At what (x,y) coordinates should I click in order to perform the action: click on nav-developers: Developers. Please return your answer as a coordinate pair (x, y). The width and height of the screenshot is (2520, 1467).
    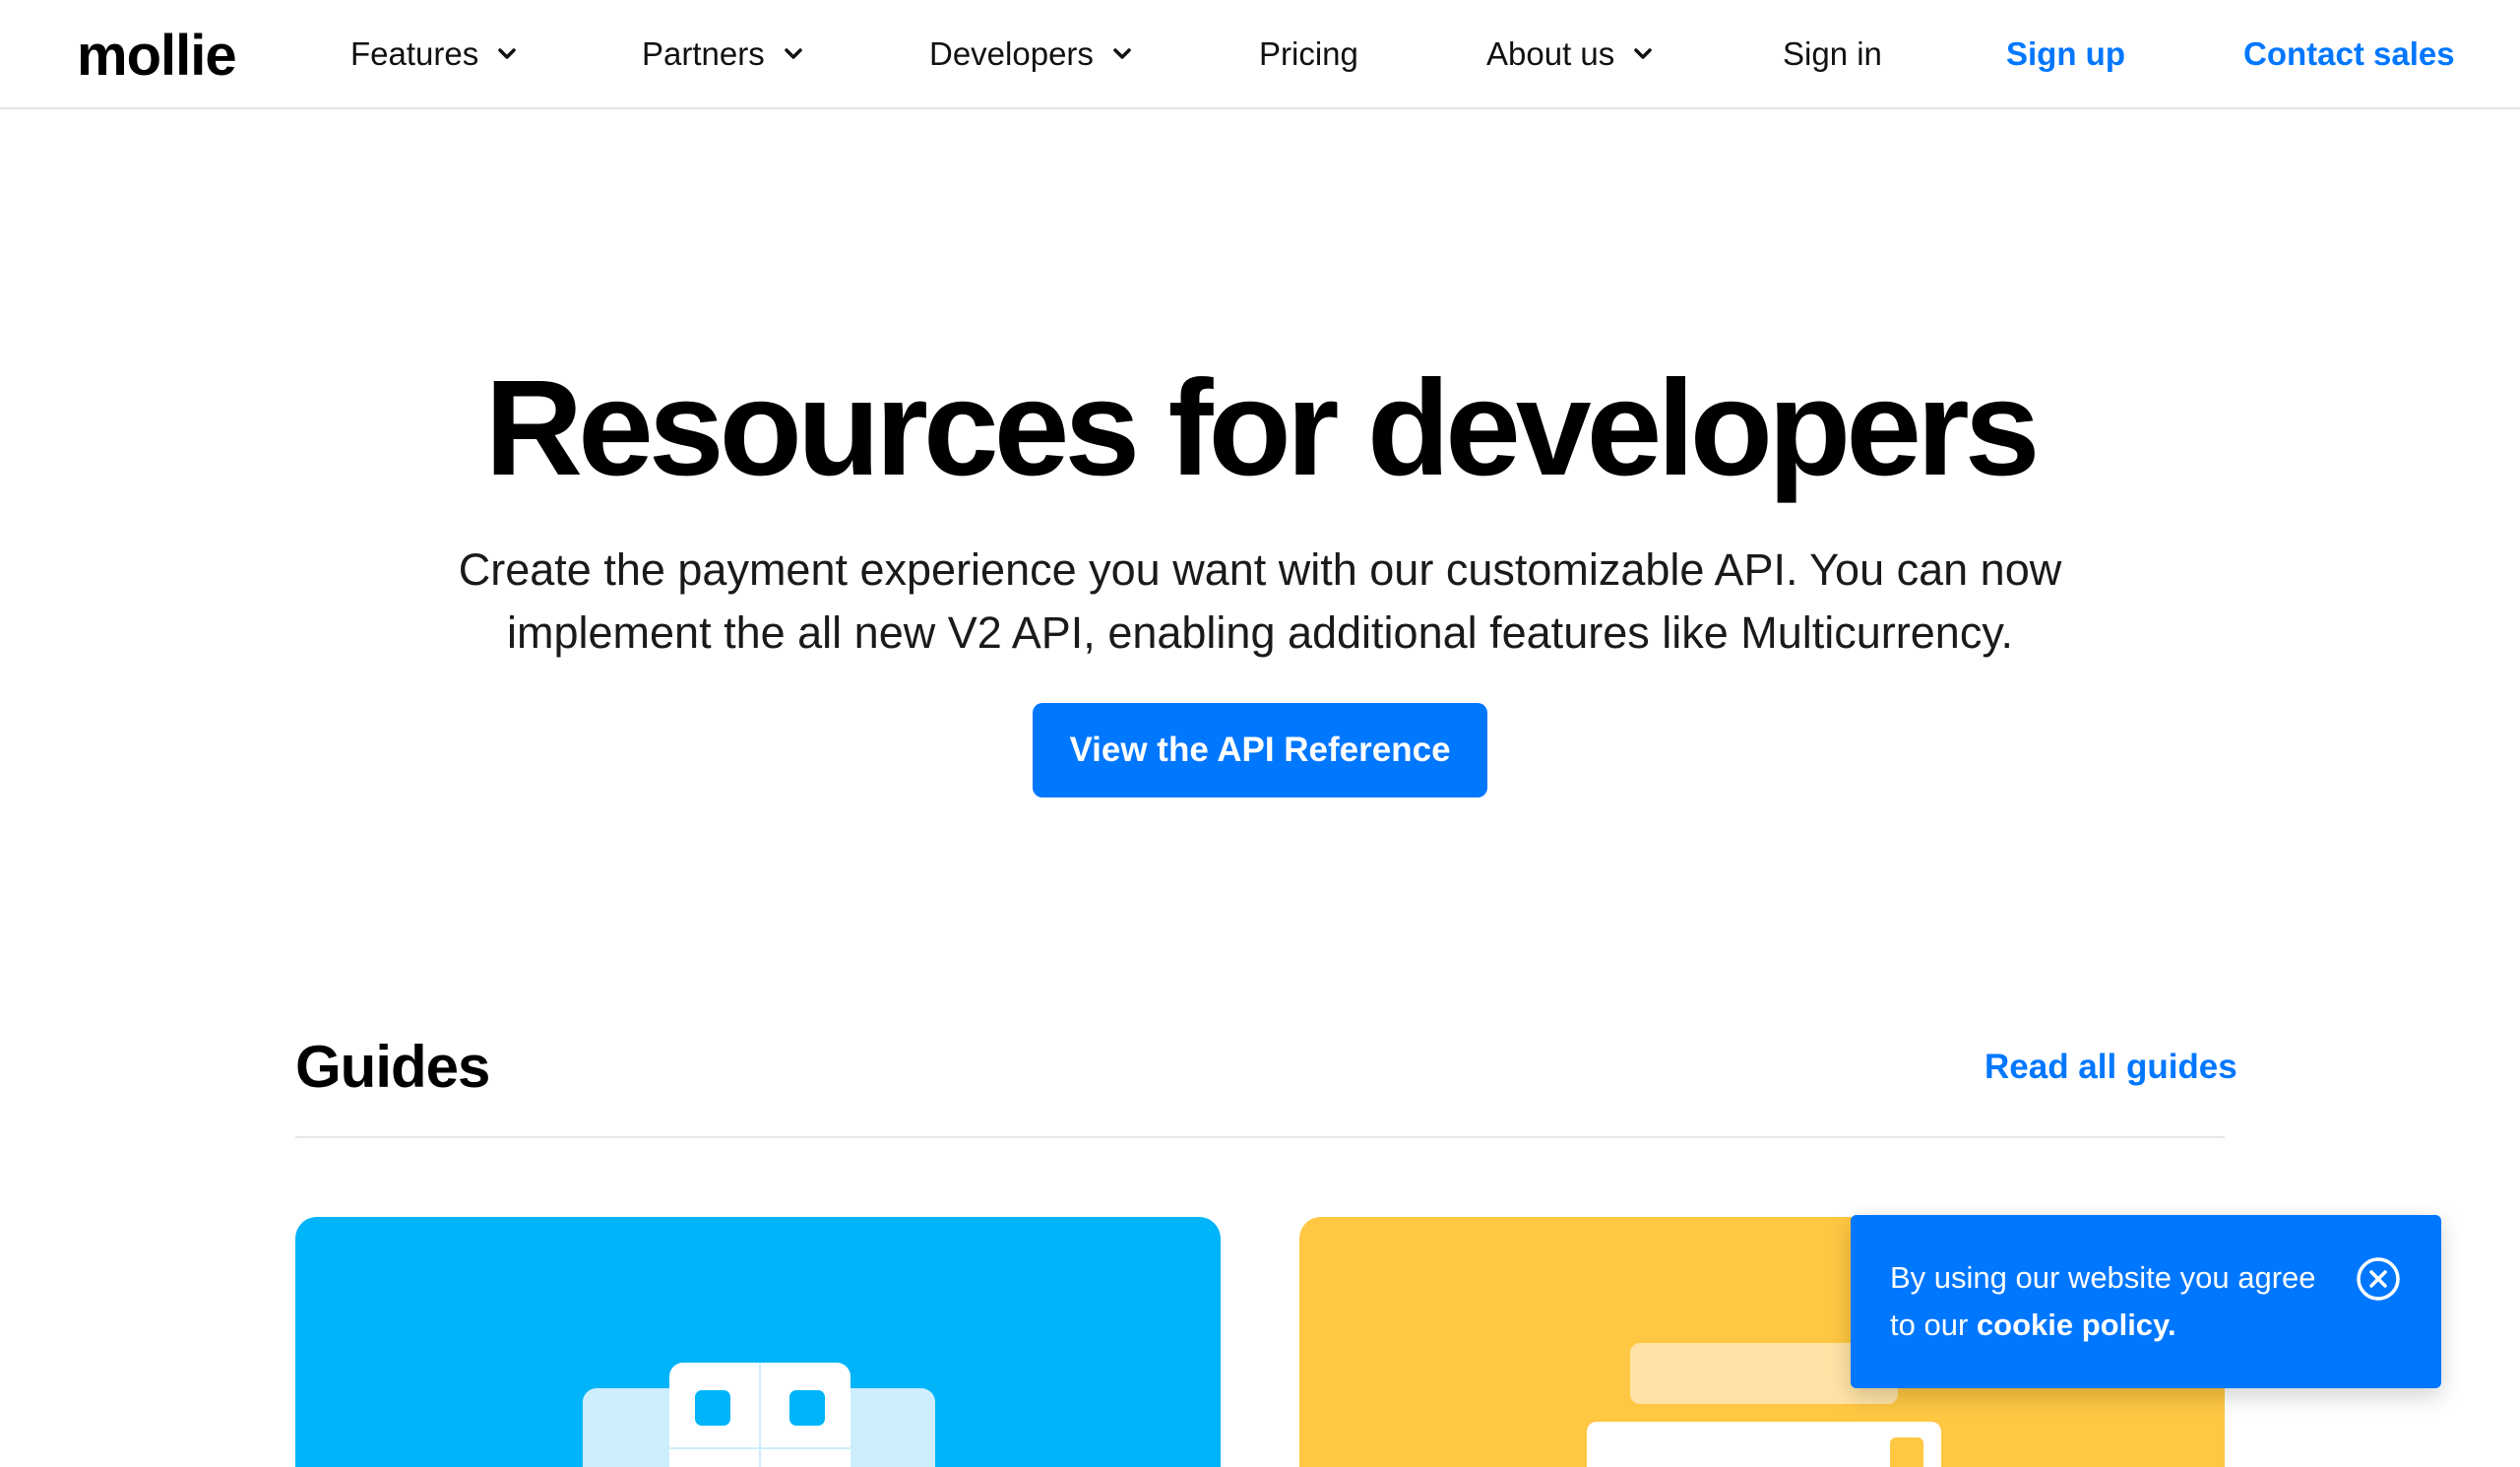
    Looking at the image, I should click on (1032, 54).